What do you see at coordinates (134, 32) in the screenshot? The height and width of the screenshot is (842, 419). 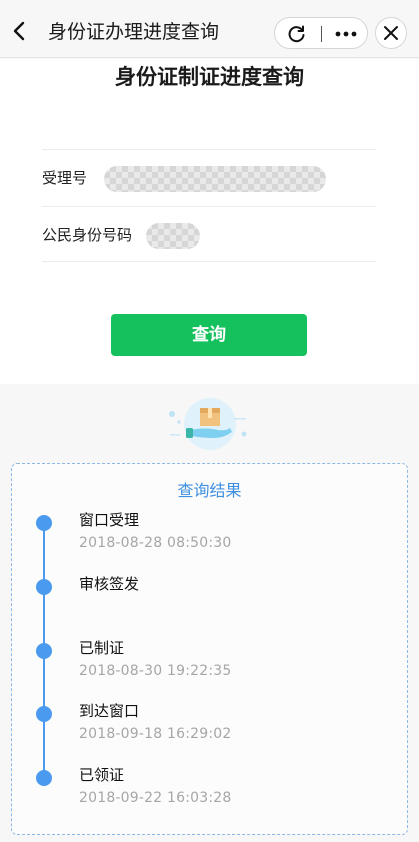 I see `page-title: 身份证办理进度查询` at bounding box center [134, 32].